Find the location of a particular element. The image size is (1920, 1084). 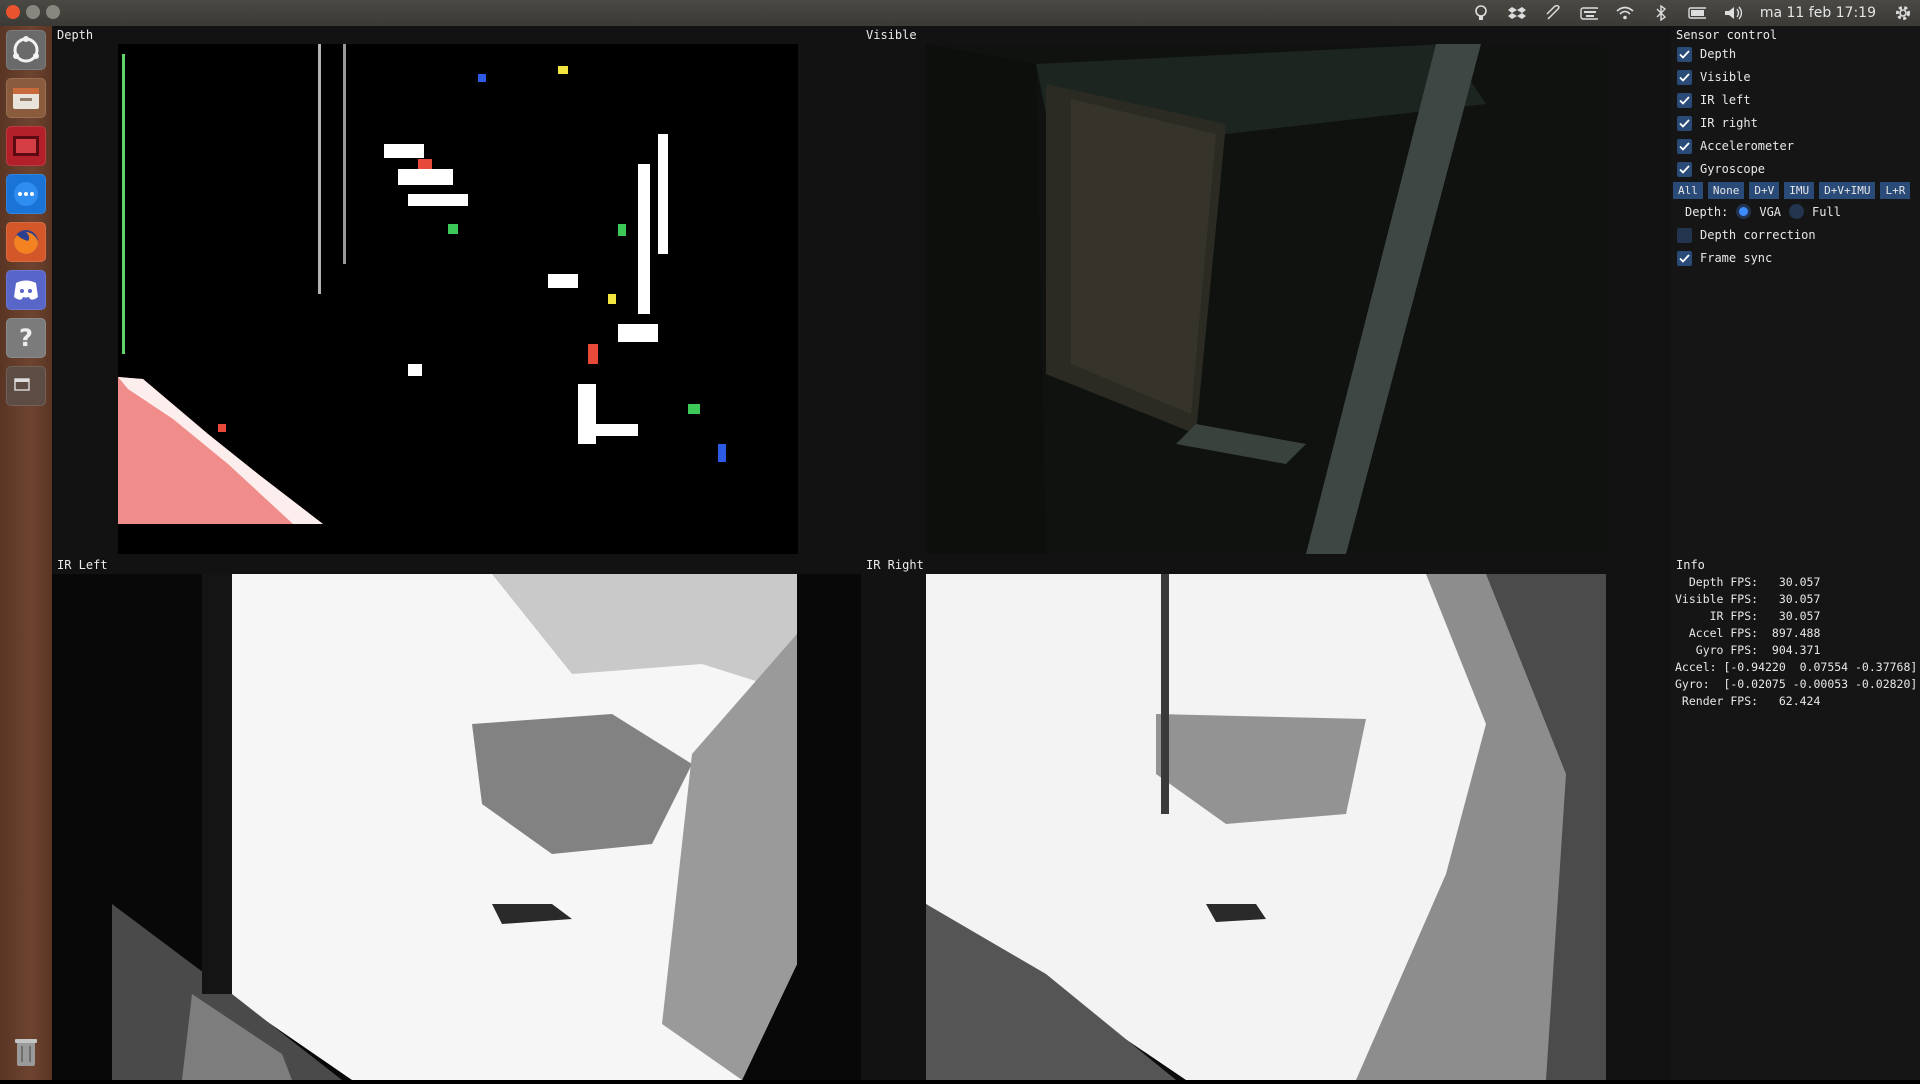

ir-left-checkbox: IR left is located at coordinates (1714, 100).